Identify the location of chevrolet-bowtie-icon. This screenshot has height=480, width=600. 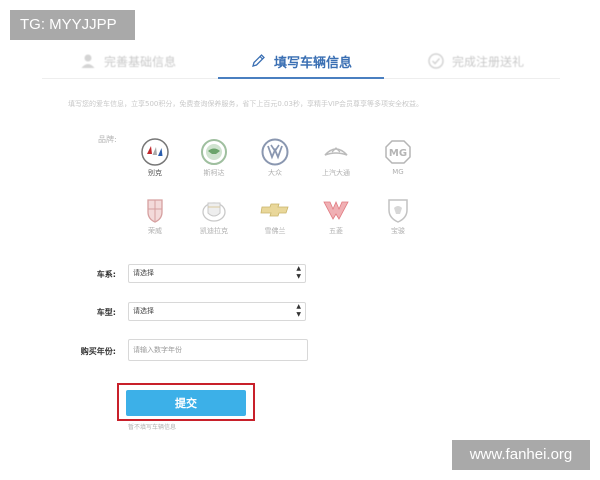
(274, 210).